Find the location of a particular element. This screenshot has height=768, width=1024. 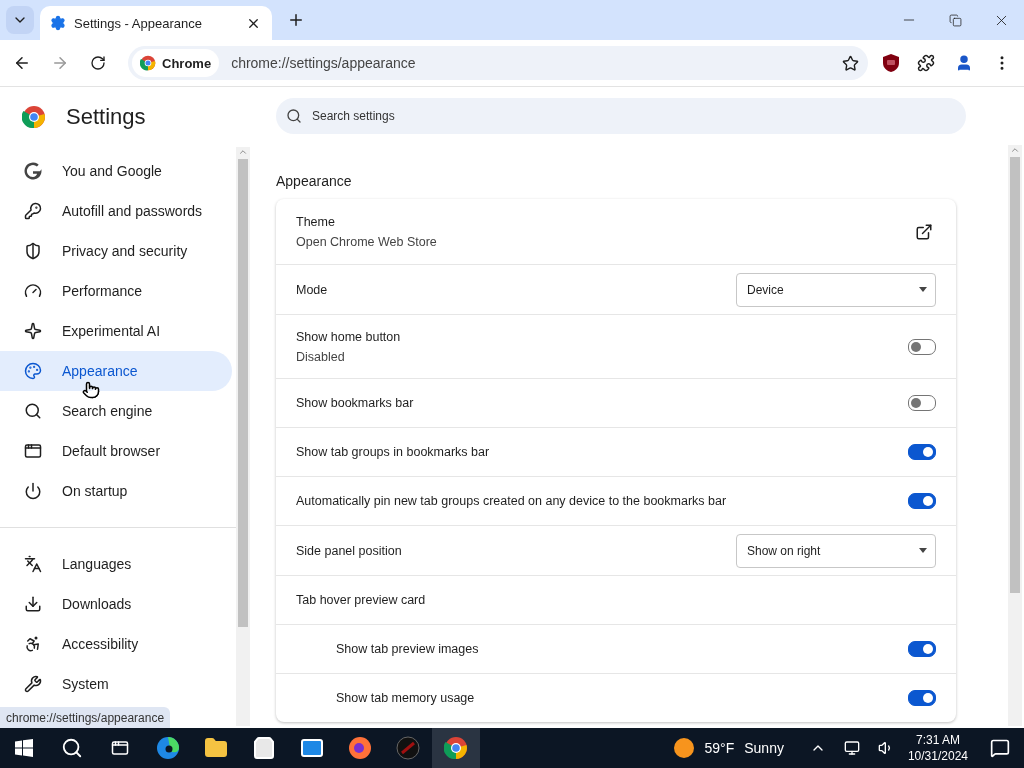

setting-label: Show home button is located at coordinates (349, 336).